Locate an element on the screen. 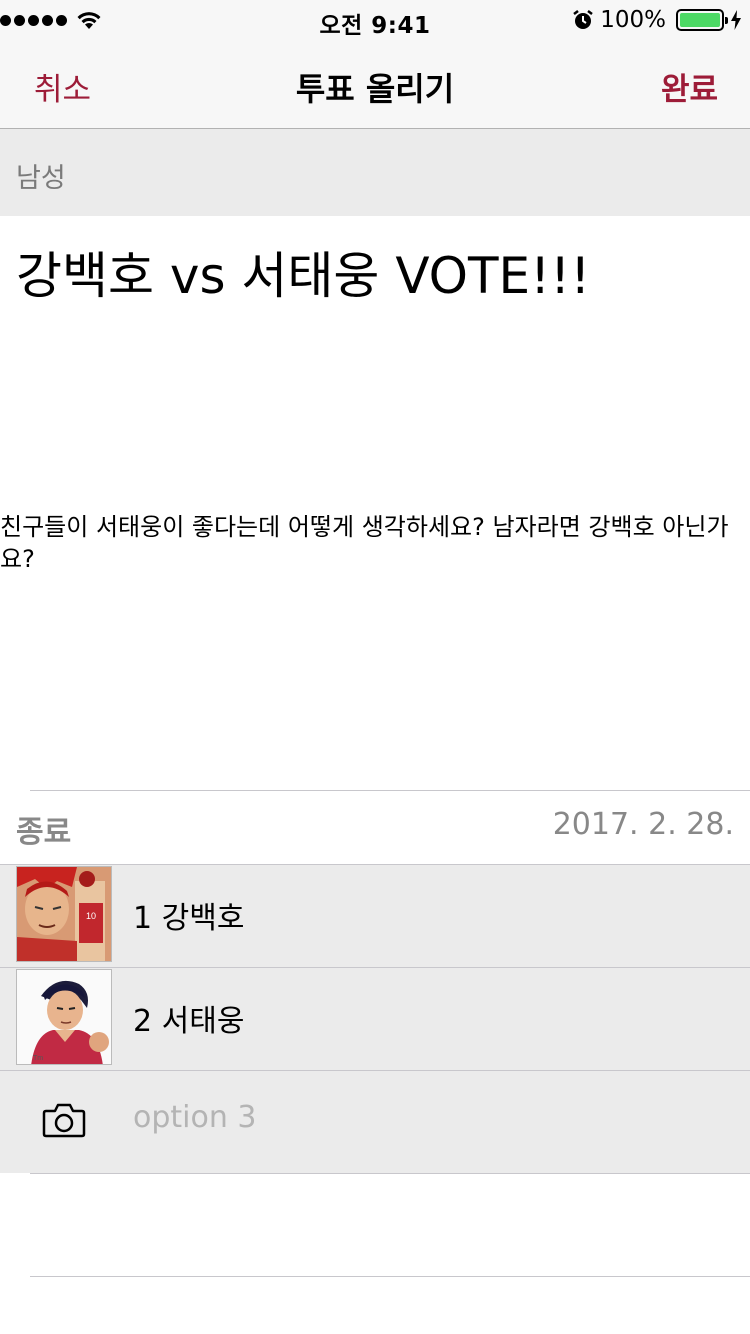 The width and height of the screenshot is (750, 1334). charging-bolt-icon is located at coordinates (736, 20).